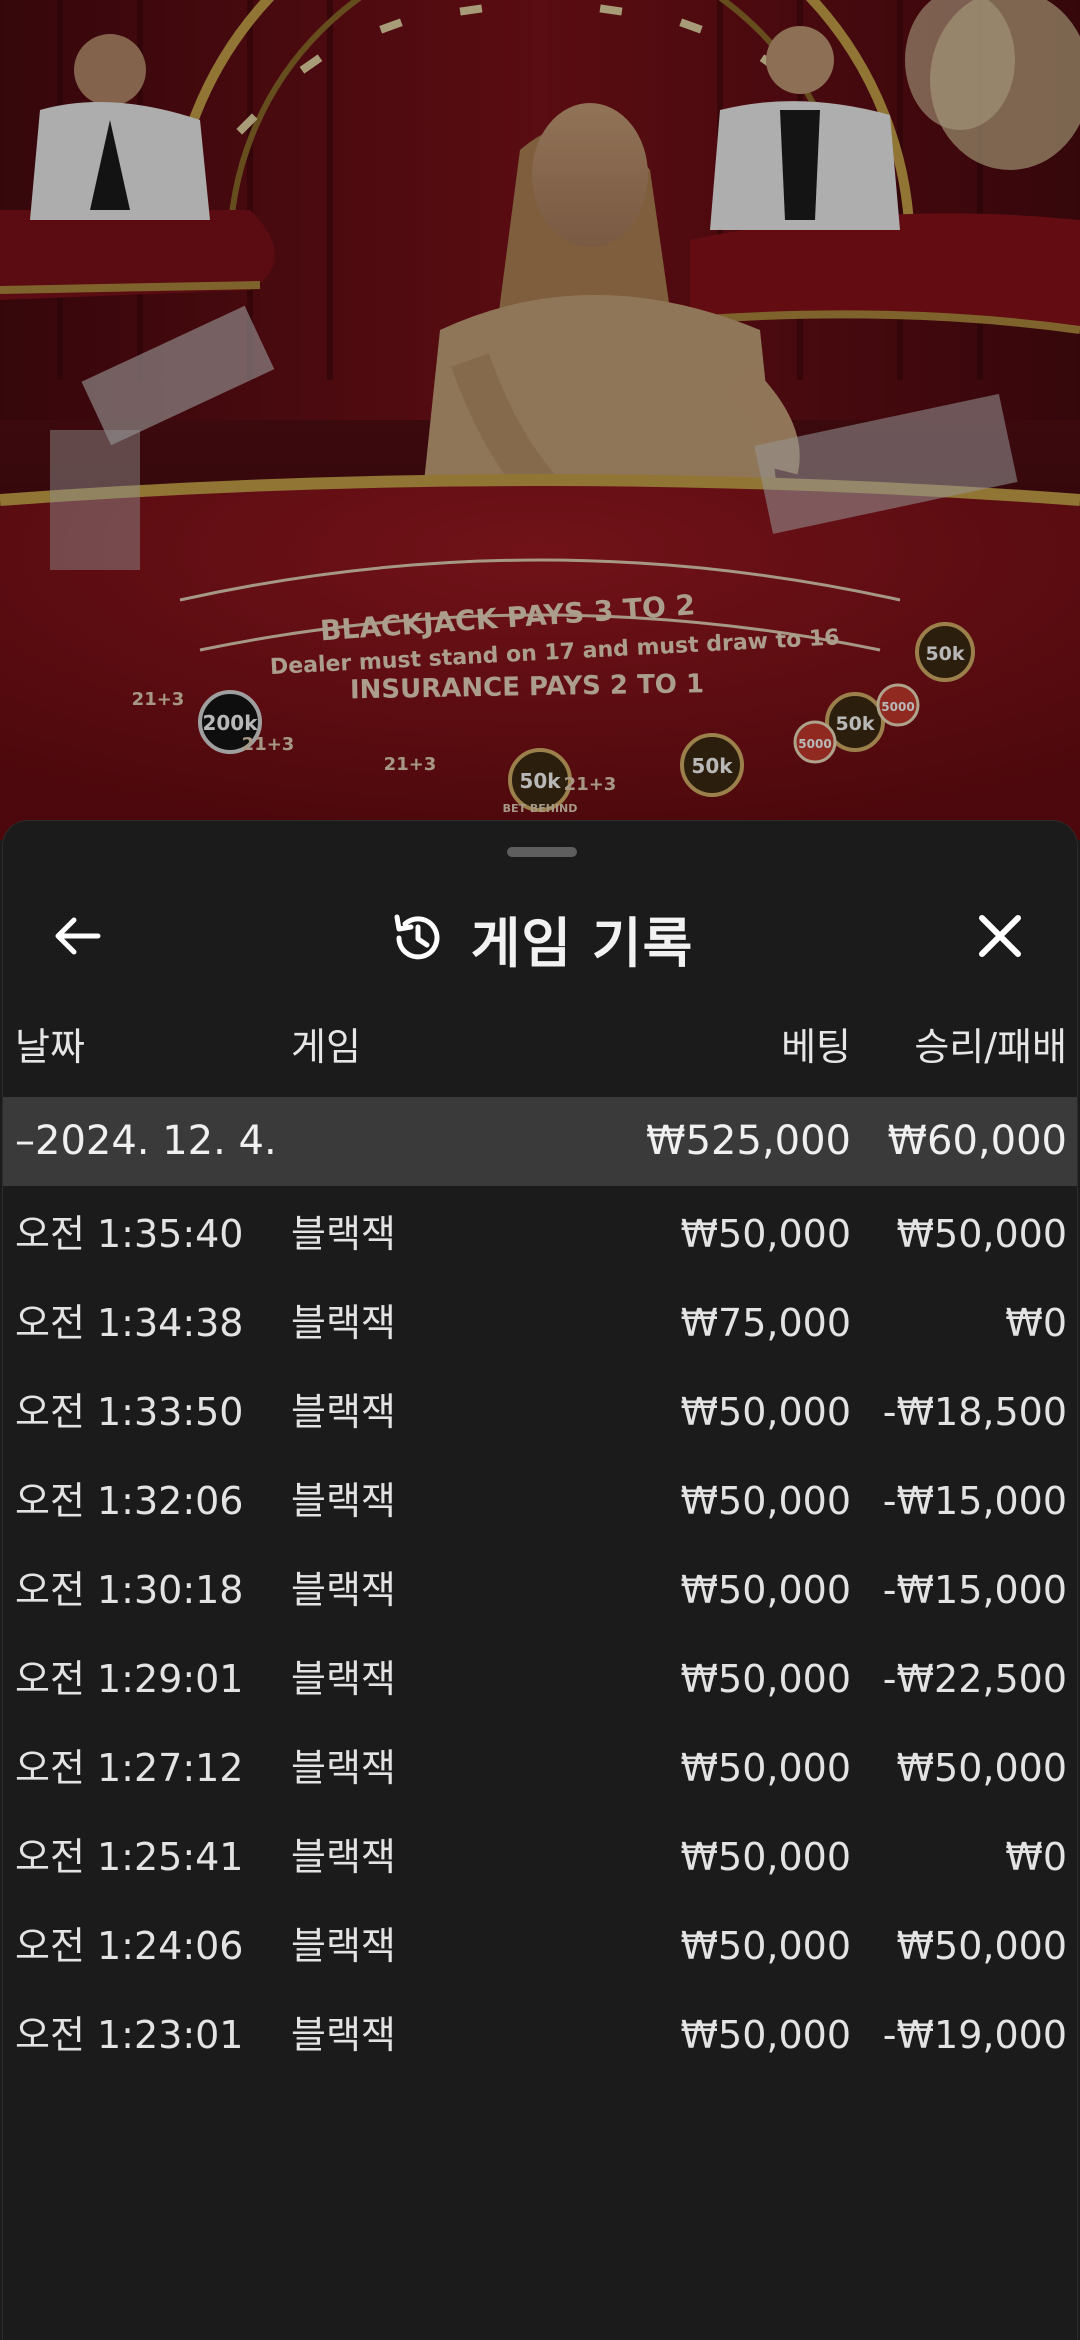  I want to click on history-clock-icon, so click(418, 938).